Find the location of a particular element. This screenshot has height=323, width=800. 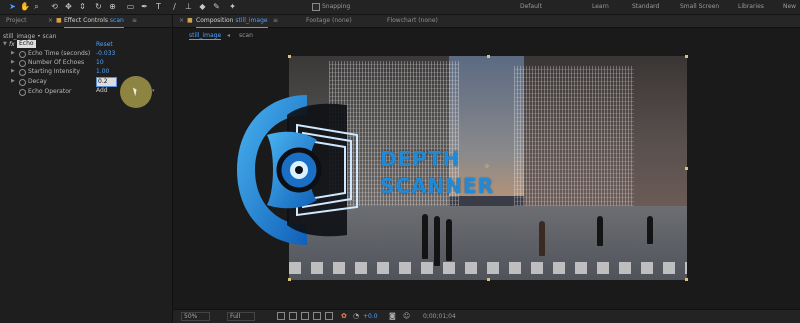

clone-stamp-tool-icon: ⊥ is located at coordinates (188, 6).